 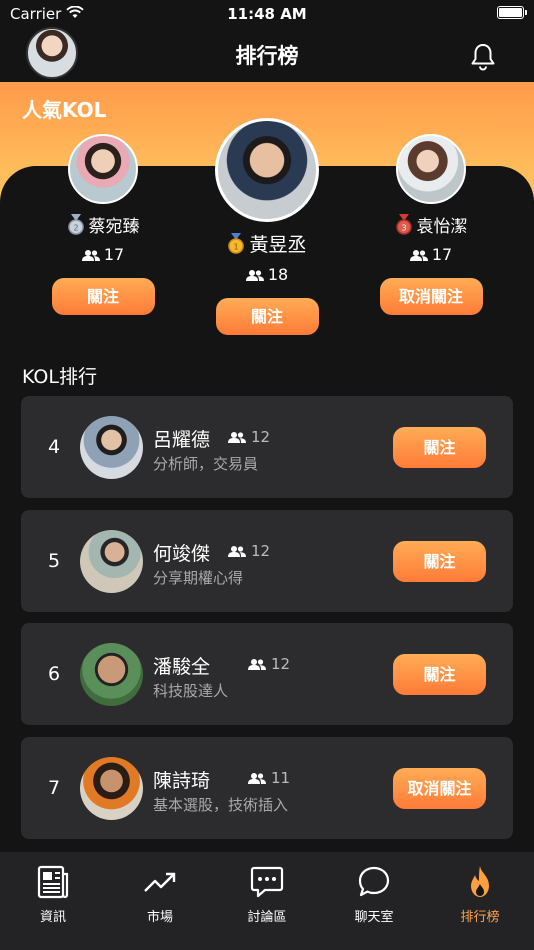 What do you see at coordinates (480, 881) in the screenshot?
I see `flame-icon` at bounding box center [480, 881].